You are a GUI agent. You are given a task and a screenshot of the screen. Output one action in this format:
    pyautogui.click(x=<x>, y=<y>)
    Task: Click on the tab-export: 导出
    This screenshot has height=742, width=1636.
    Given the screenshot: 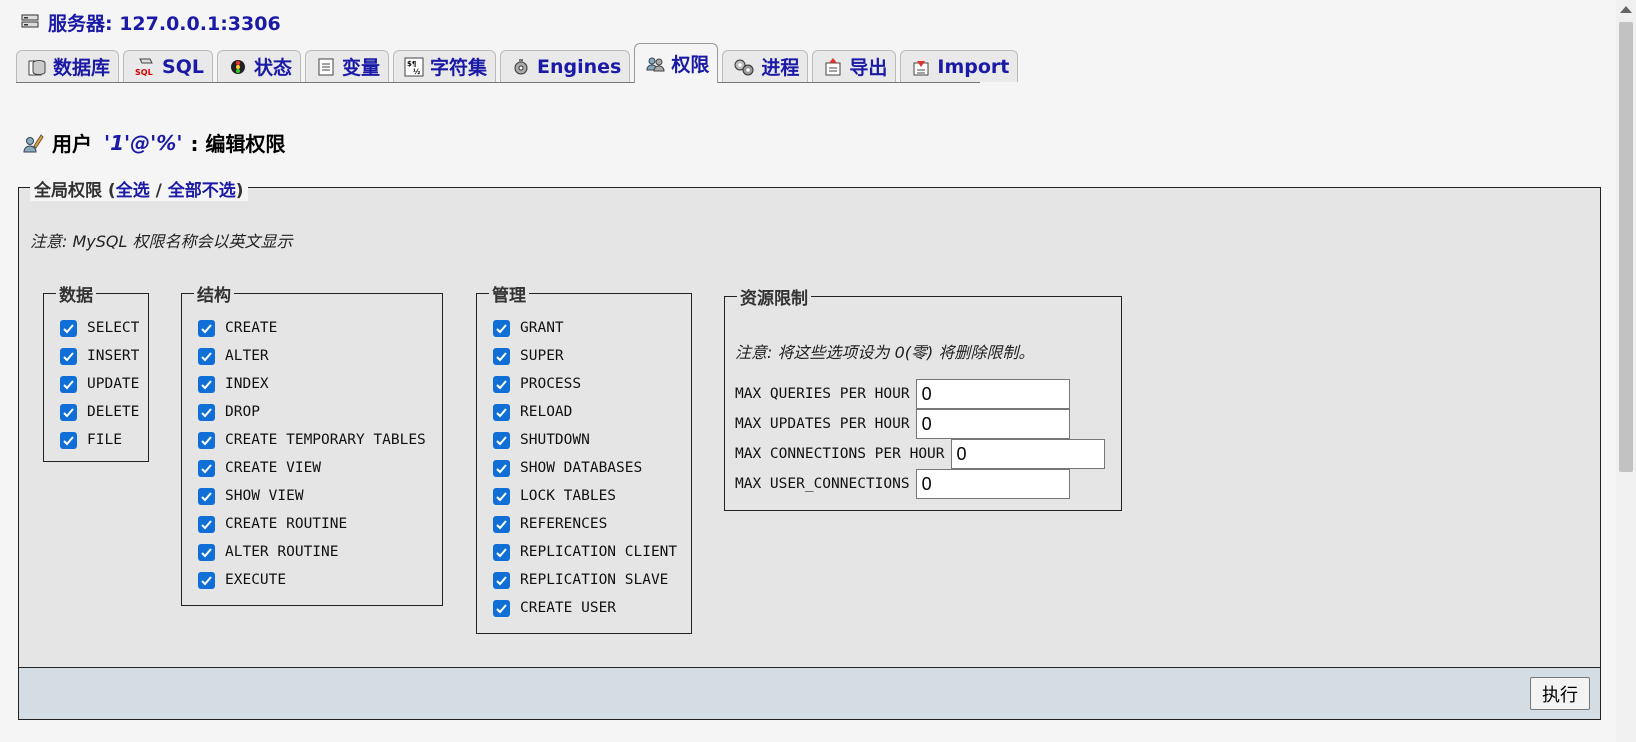 What is the action you would take?
    pyautogui.click(x=854, y=66)
    